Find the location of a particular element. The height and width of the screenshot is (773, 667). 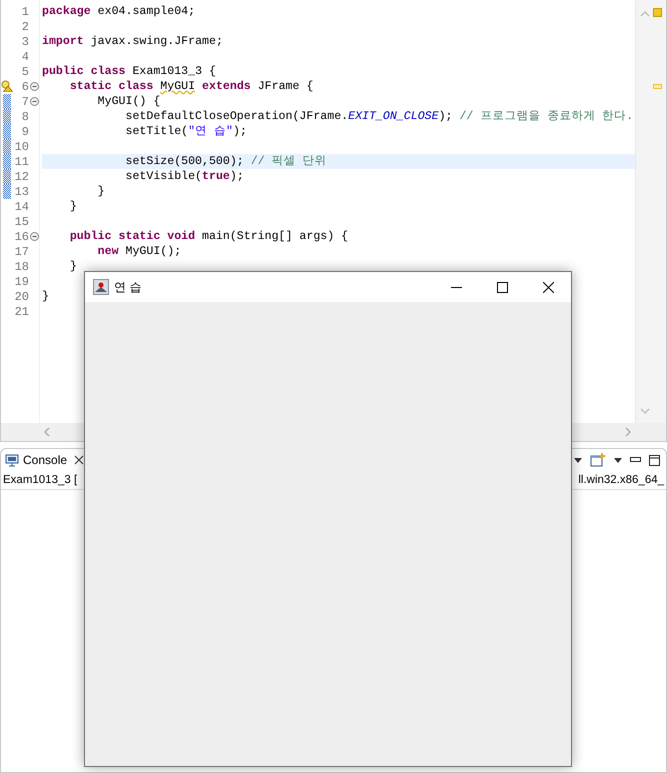

line-number: 6 is located at coordinates (24, 87).